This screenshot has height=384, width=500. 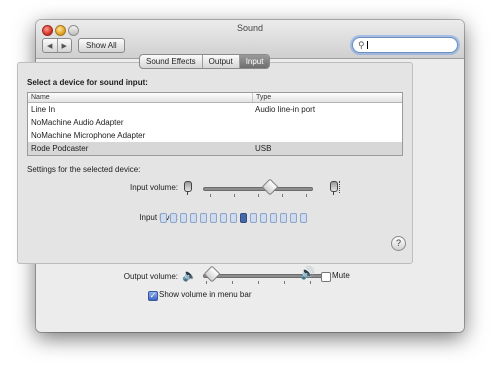 What do you see at coordinates (335, 188) in the screenshot?
I see `microphone-loud-icon` at bounding box center [335, 188].